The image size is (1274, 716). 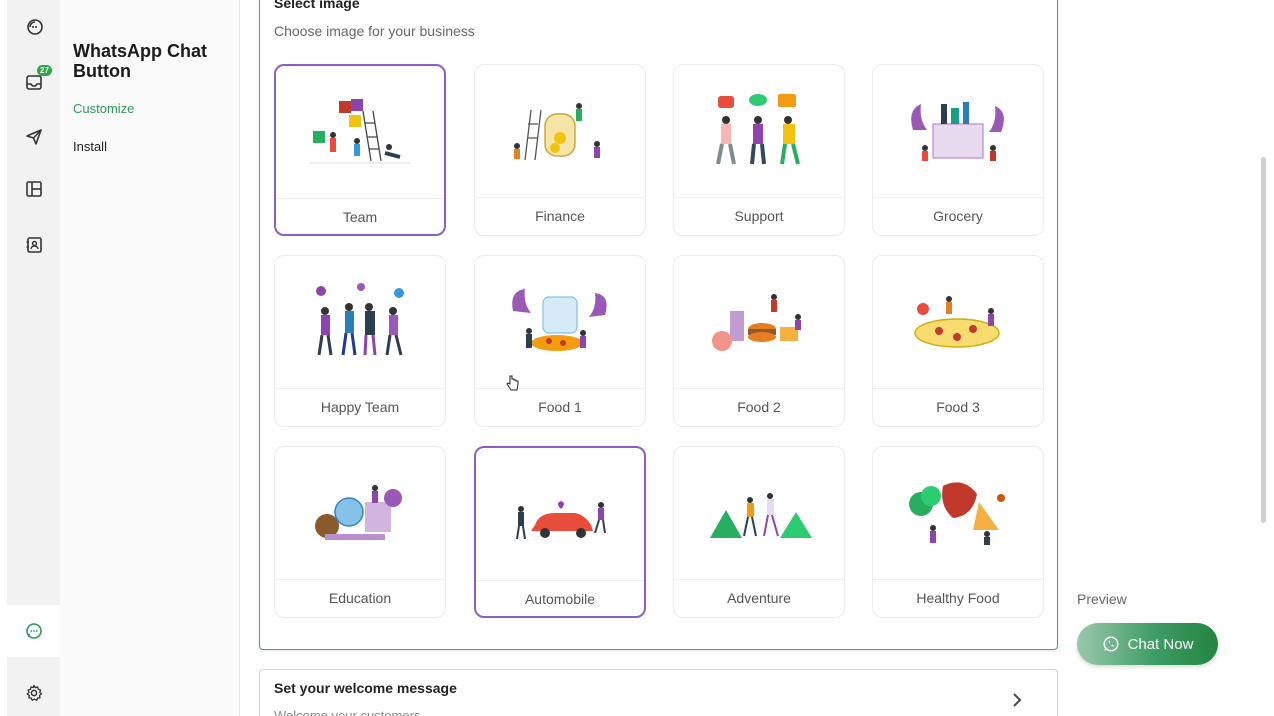 What do you see at coordinates (1017, 700) in the screenshot?
I see `chevron-right-icon` at bounding box center [1017, 700].